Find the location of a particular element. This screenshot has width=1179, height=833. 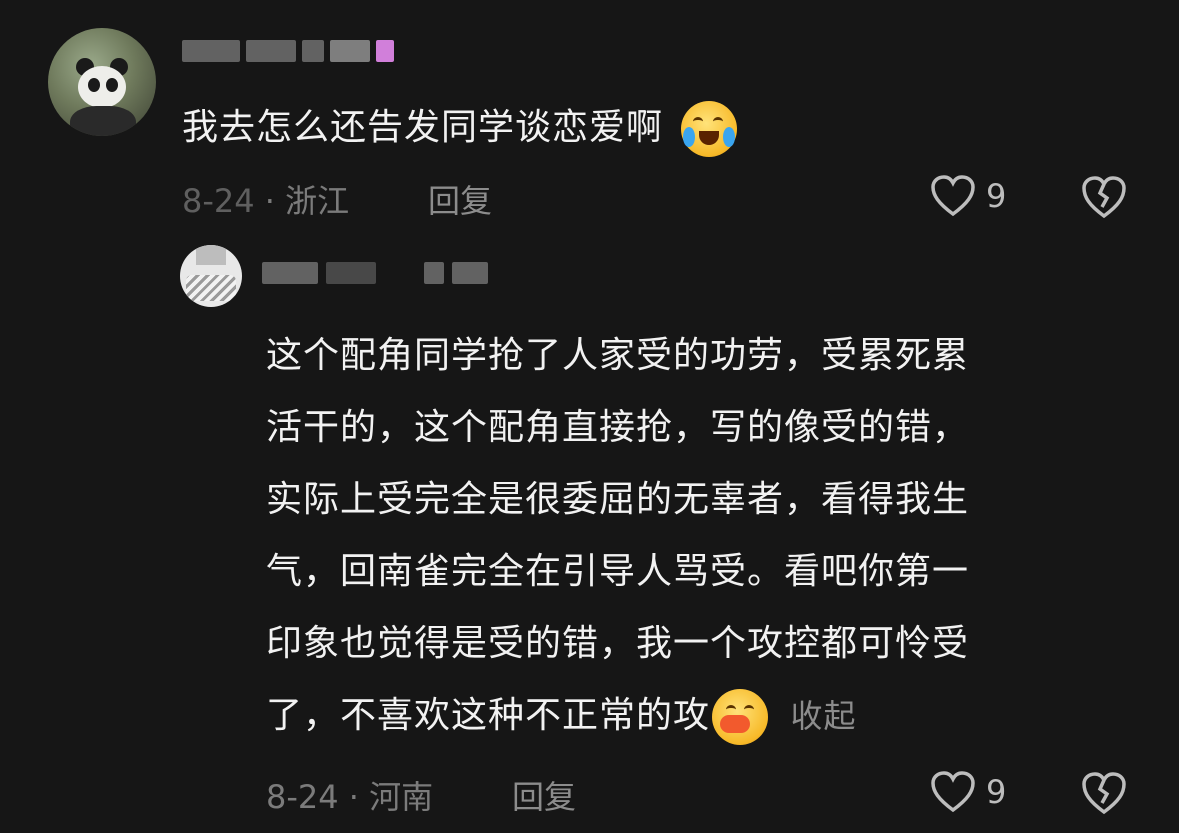

comment-date: 8-24 is located at coordinates (218, 201).